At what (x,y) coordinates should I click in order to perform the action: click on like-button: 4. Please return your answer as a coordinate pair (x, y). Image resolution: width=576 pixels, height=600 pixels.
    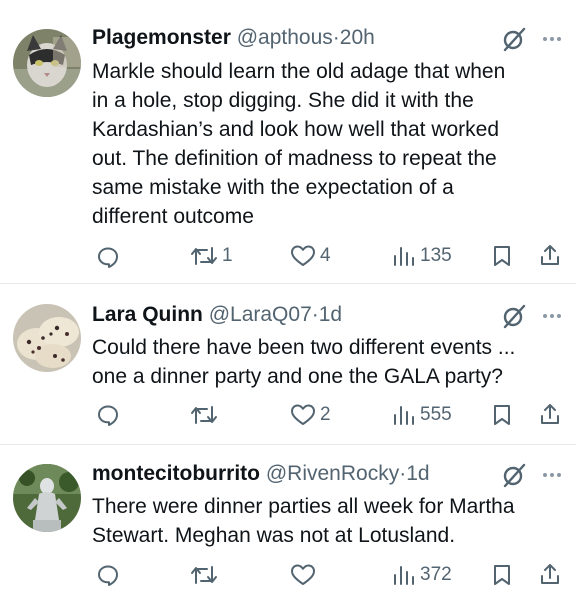
    Looking at the image, I should click on (310, 256).